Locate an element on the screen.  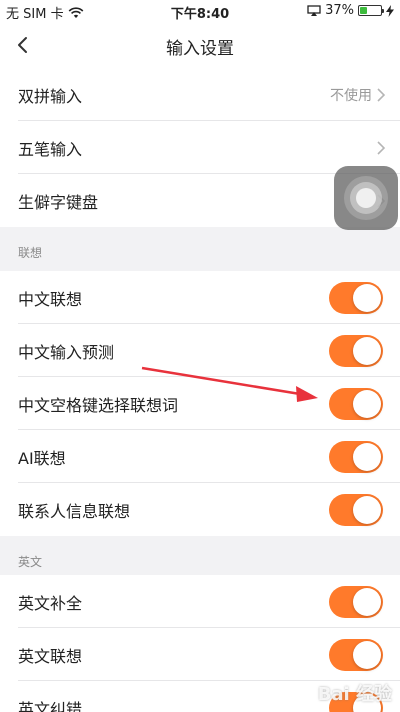
row-value: 不使用 is located at coordinates (351, 95).